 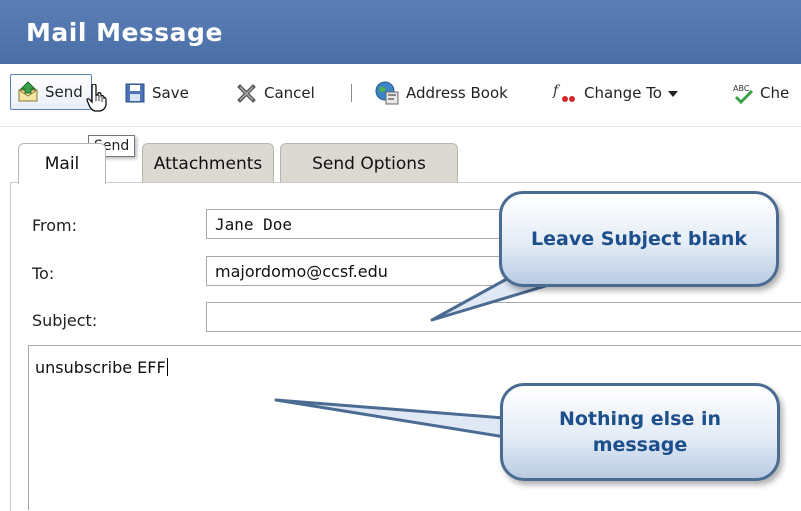 I want to click on subject-callout: Leave Subject blank, so click(x=639, y=239).